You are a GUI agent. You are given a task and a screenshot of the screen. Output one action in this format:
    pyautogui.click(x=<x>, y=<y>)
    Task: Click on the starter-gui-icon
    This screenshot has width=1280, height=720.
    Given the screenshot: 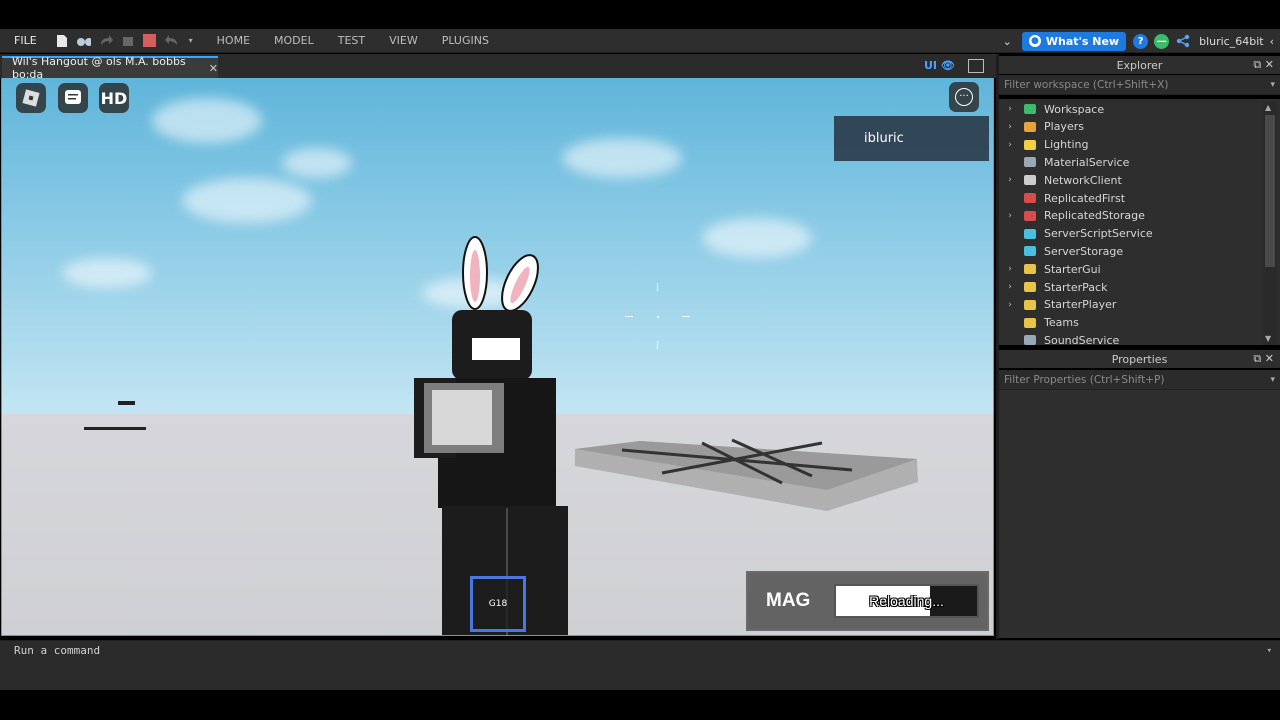 What is the action you would take?
    pyautogui.click(x=1030, y=269)
    